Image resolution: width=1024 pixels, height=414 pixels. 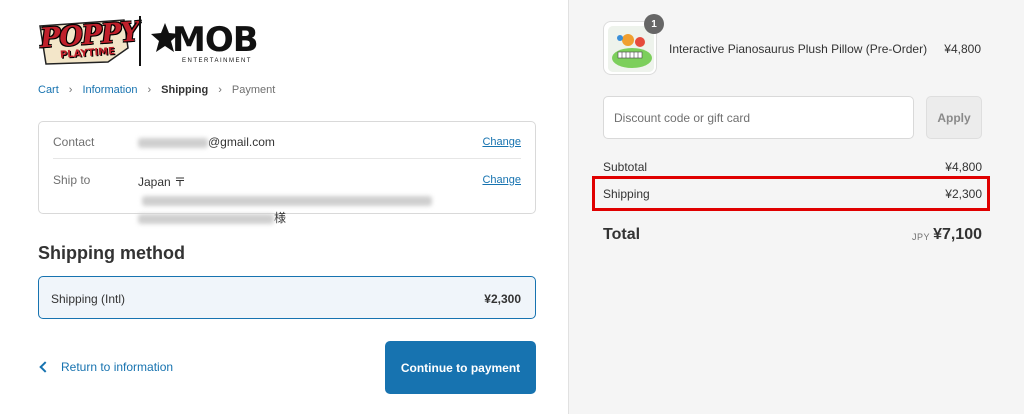 What do you see at coordinates (148, 42) in the screenshot?
I see `store-logo: POPPY PLAYTIME MOB ENTERTAINMENT` at bounding box center [148, 42].